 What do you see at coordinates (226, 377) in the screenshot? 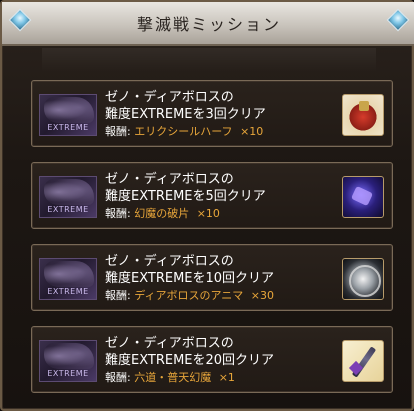
I see `reward-count: ×1` at bounding box center [226, 377].